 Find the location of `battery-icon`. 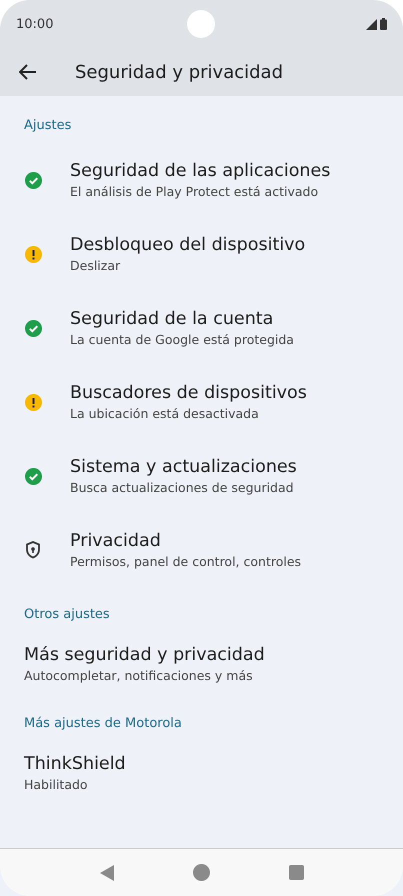

battery-icon is located at coordinates (383, 24).